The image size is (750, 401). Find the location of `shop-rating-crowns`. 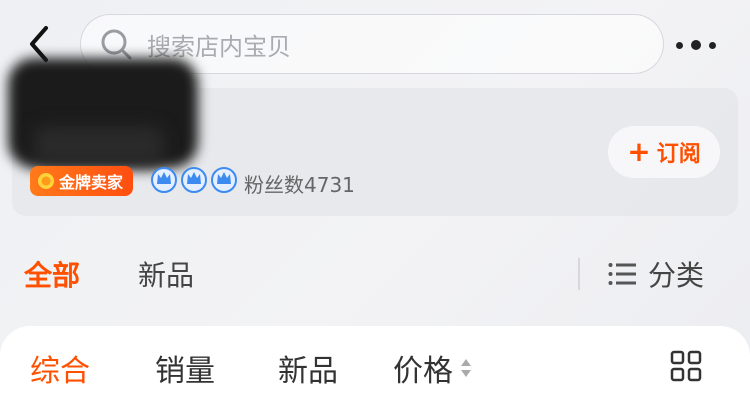

shop-rating-crowns is located at coordinates (195, 179).